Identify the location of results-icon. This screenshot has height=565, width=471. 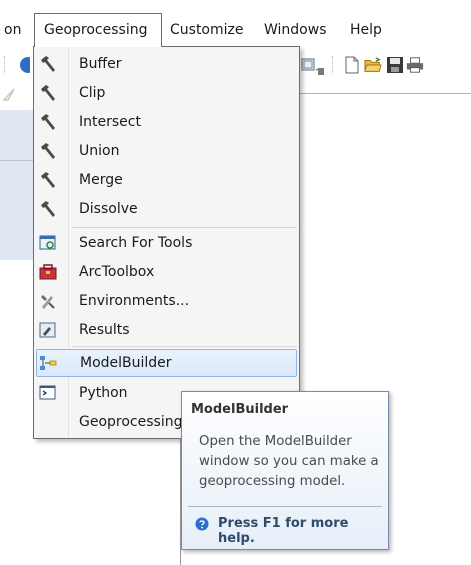
(47, 330).